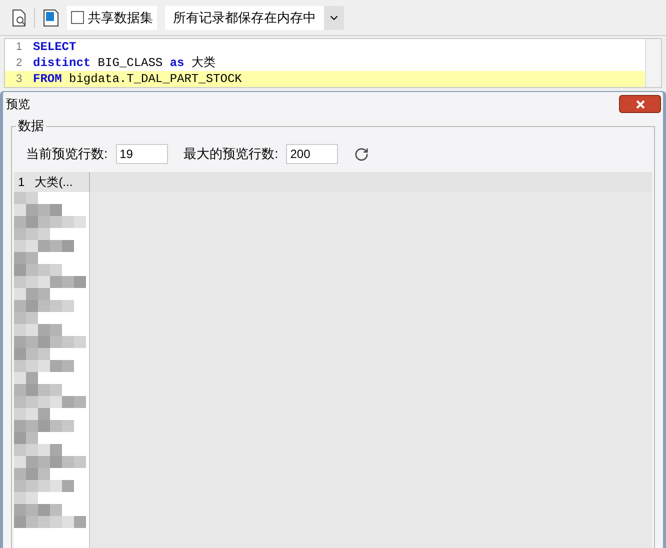 Image resolution: width=666 pixels, height=548 pixels. What do you see at coordinates (137, 79) in the screenshot?
I see `code-line: FROM bigdata.T_DAL_PART_STOCK` at bounding box center [137, 79].